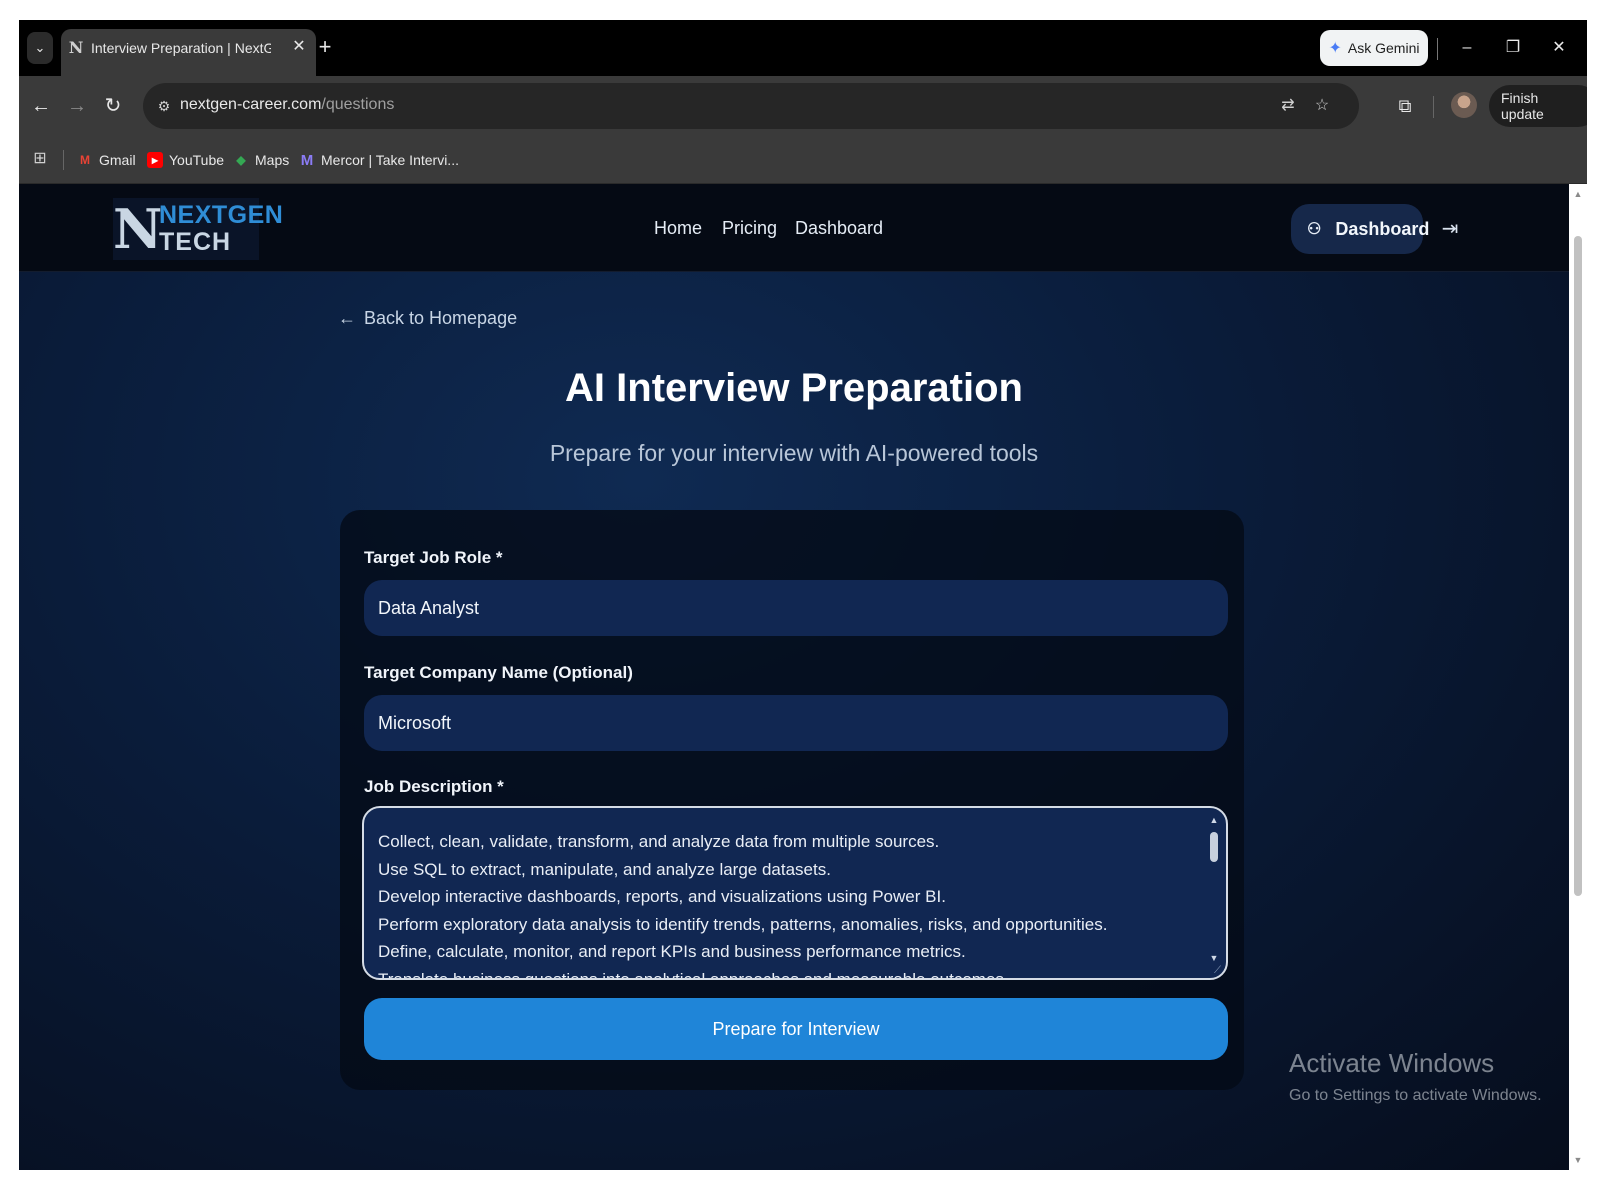 The height and width of the screenshot is (1200, 1600). I want to click on apps-grid-icon: ⊞, so click(40, 159).